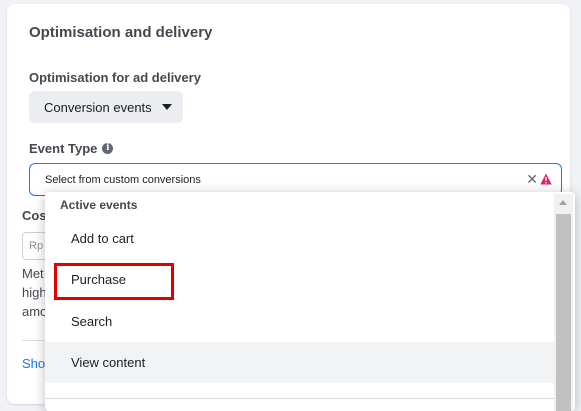 The image size is (581, 411). I want to click on description-line: high, so click(34, 292).